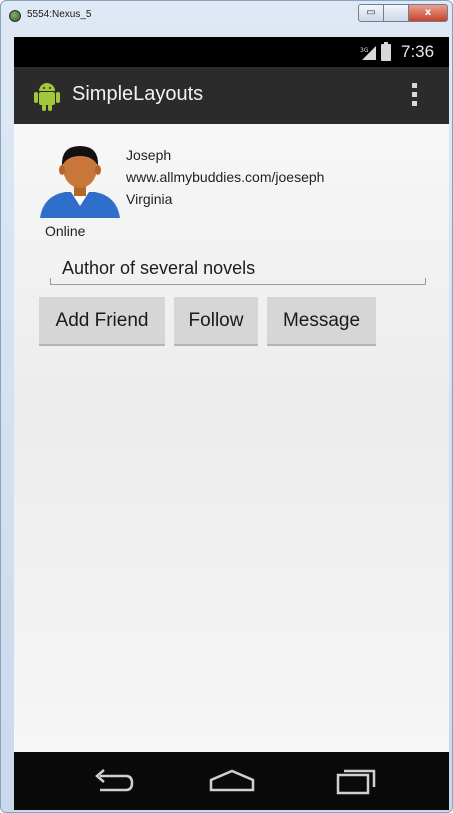  I want to click on network-type-label: 3G, so click(364, 50).